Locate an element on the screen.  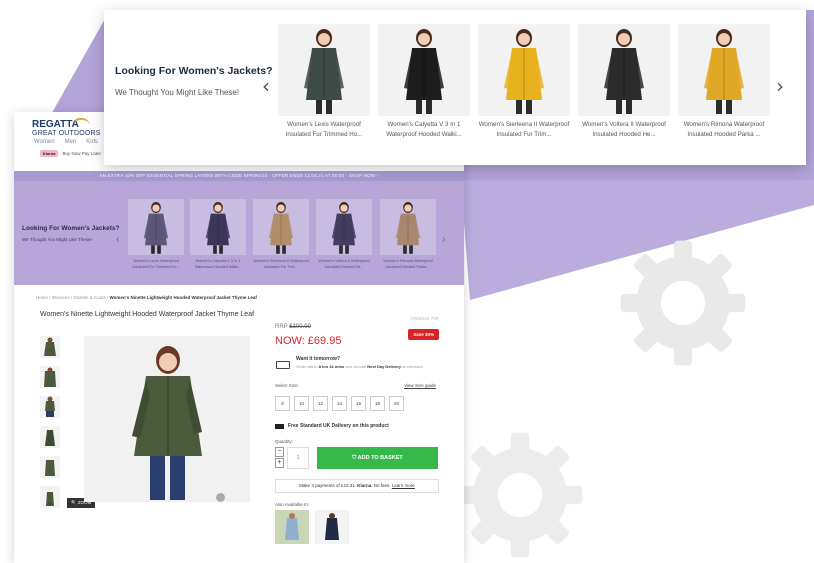
now-price: NOW: £69.95 is located at coordinates (308, 341).